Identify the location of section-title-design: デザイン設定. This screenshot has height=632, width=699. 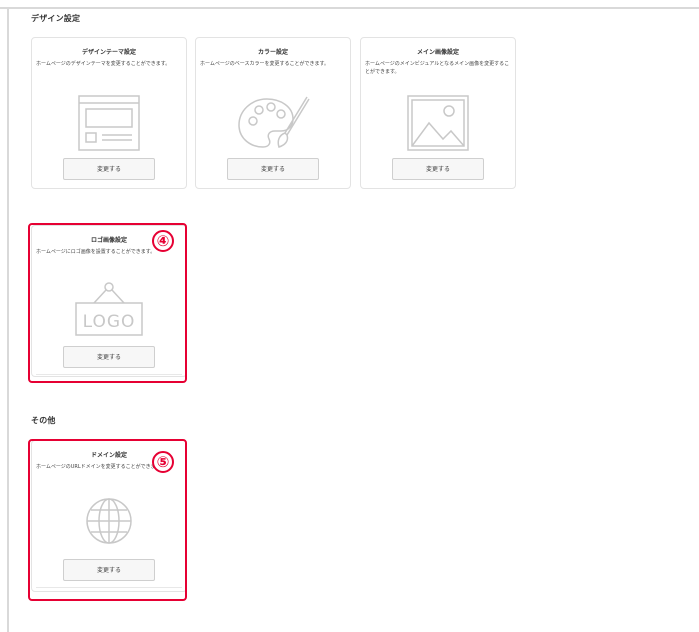
(56, 18).